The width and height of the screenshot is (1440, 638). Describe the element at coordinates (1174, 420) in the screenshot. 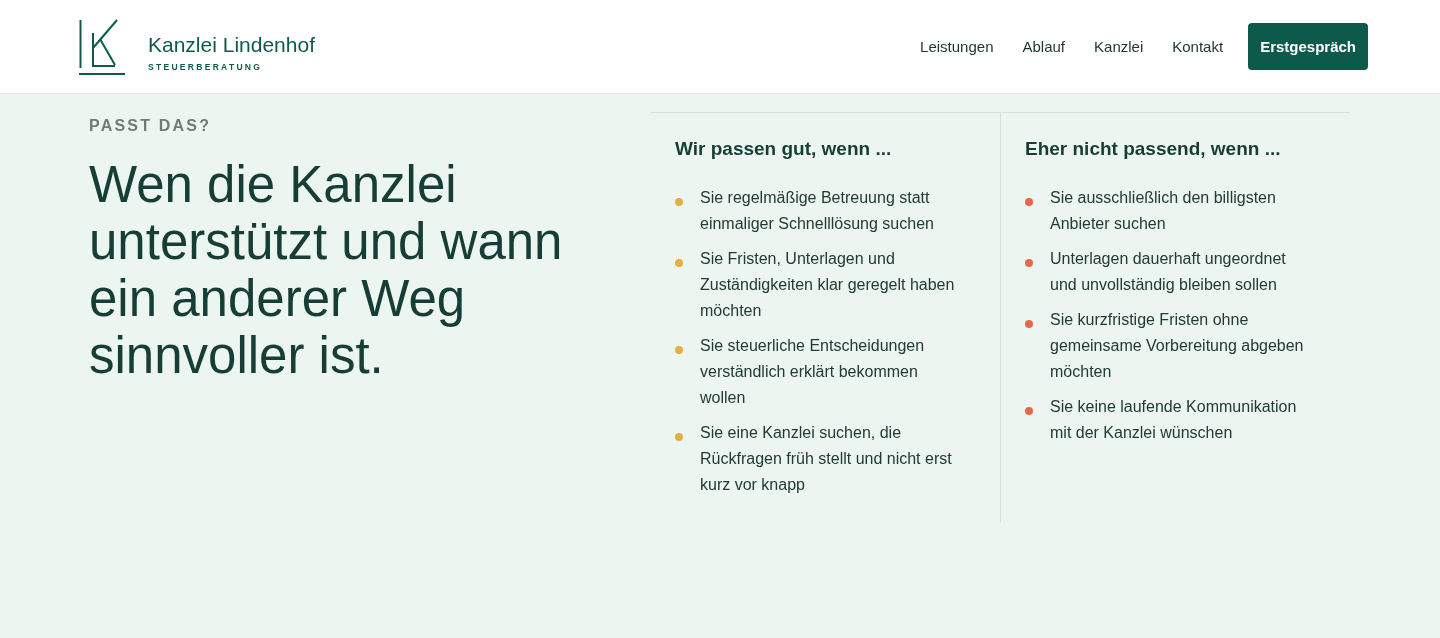

I see `list-item-text: Sie keine laufende Kommunikation mit der Kanzlei wünschen` at that location.